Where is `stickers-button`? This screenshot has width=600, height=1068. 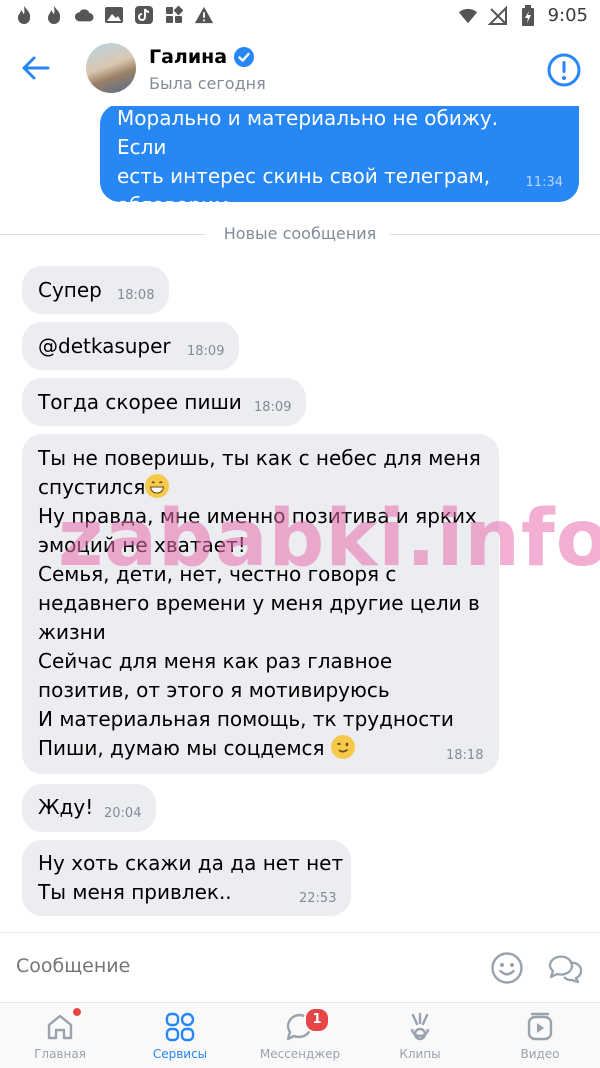 stickers-button is located at coordinates (564, 968).